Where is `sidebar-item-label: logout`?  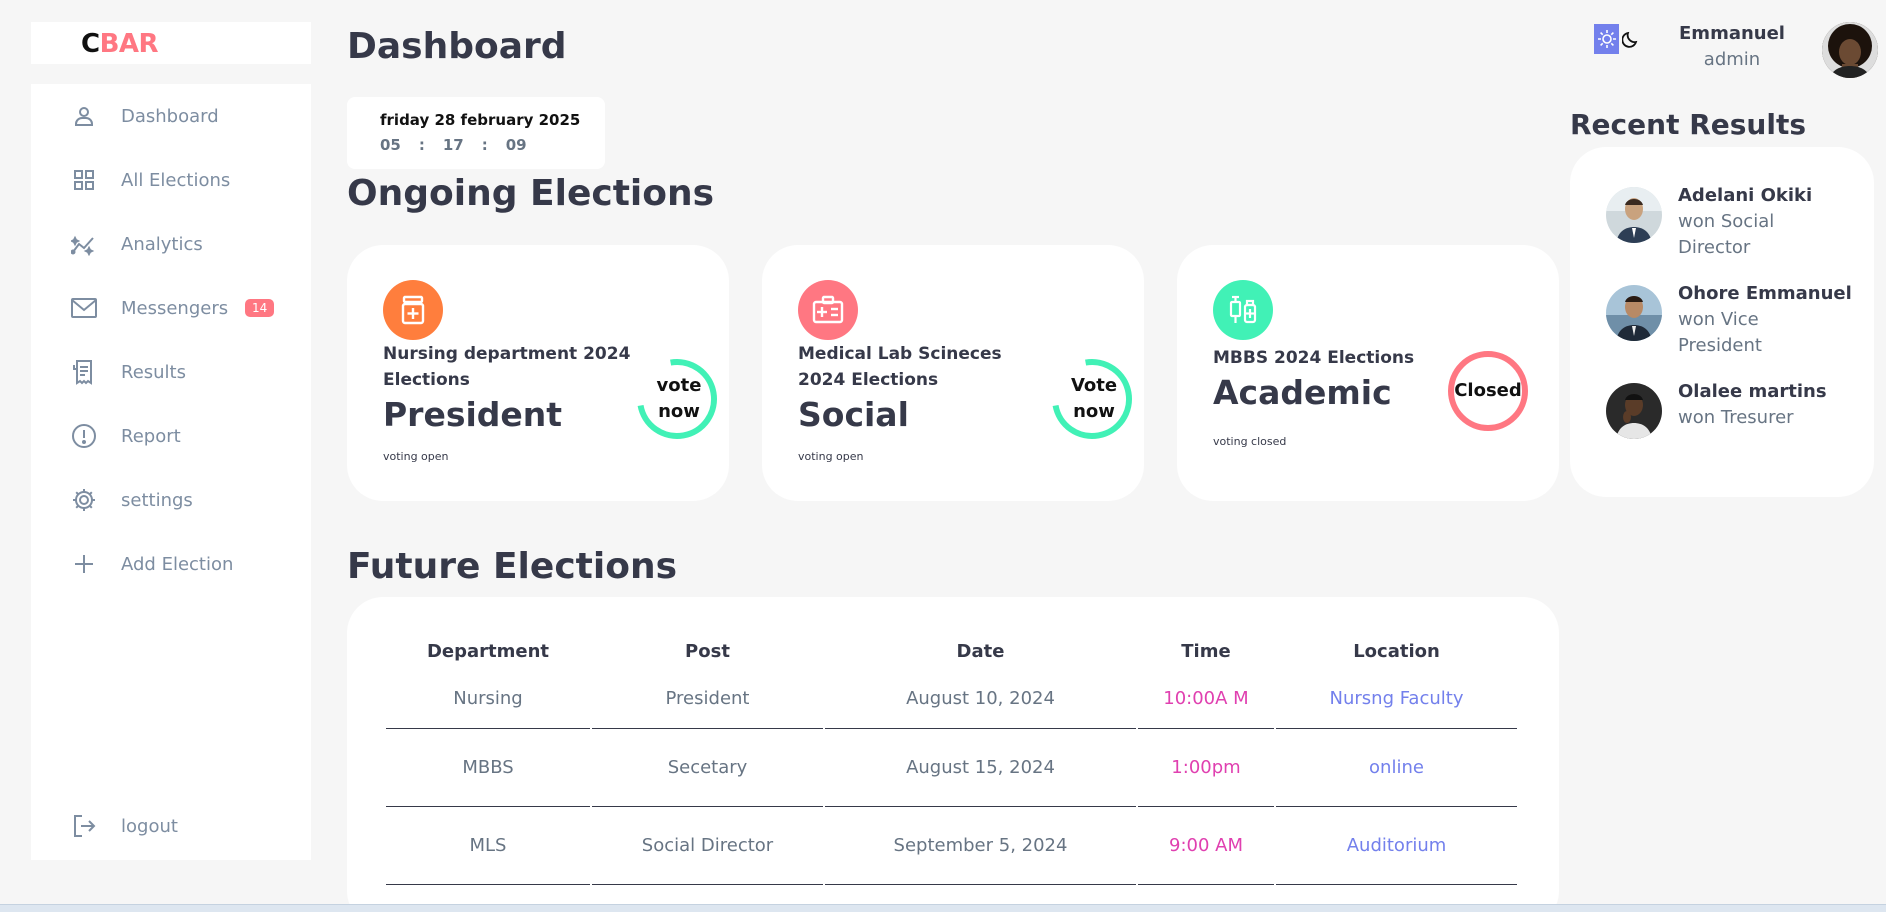
sidebar-item-label: logout is located at coordinates (149, 826).